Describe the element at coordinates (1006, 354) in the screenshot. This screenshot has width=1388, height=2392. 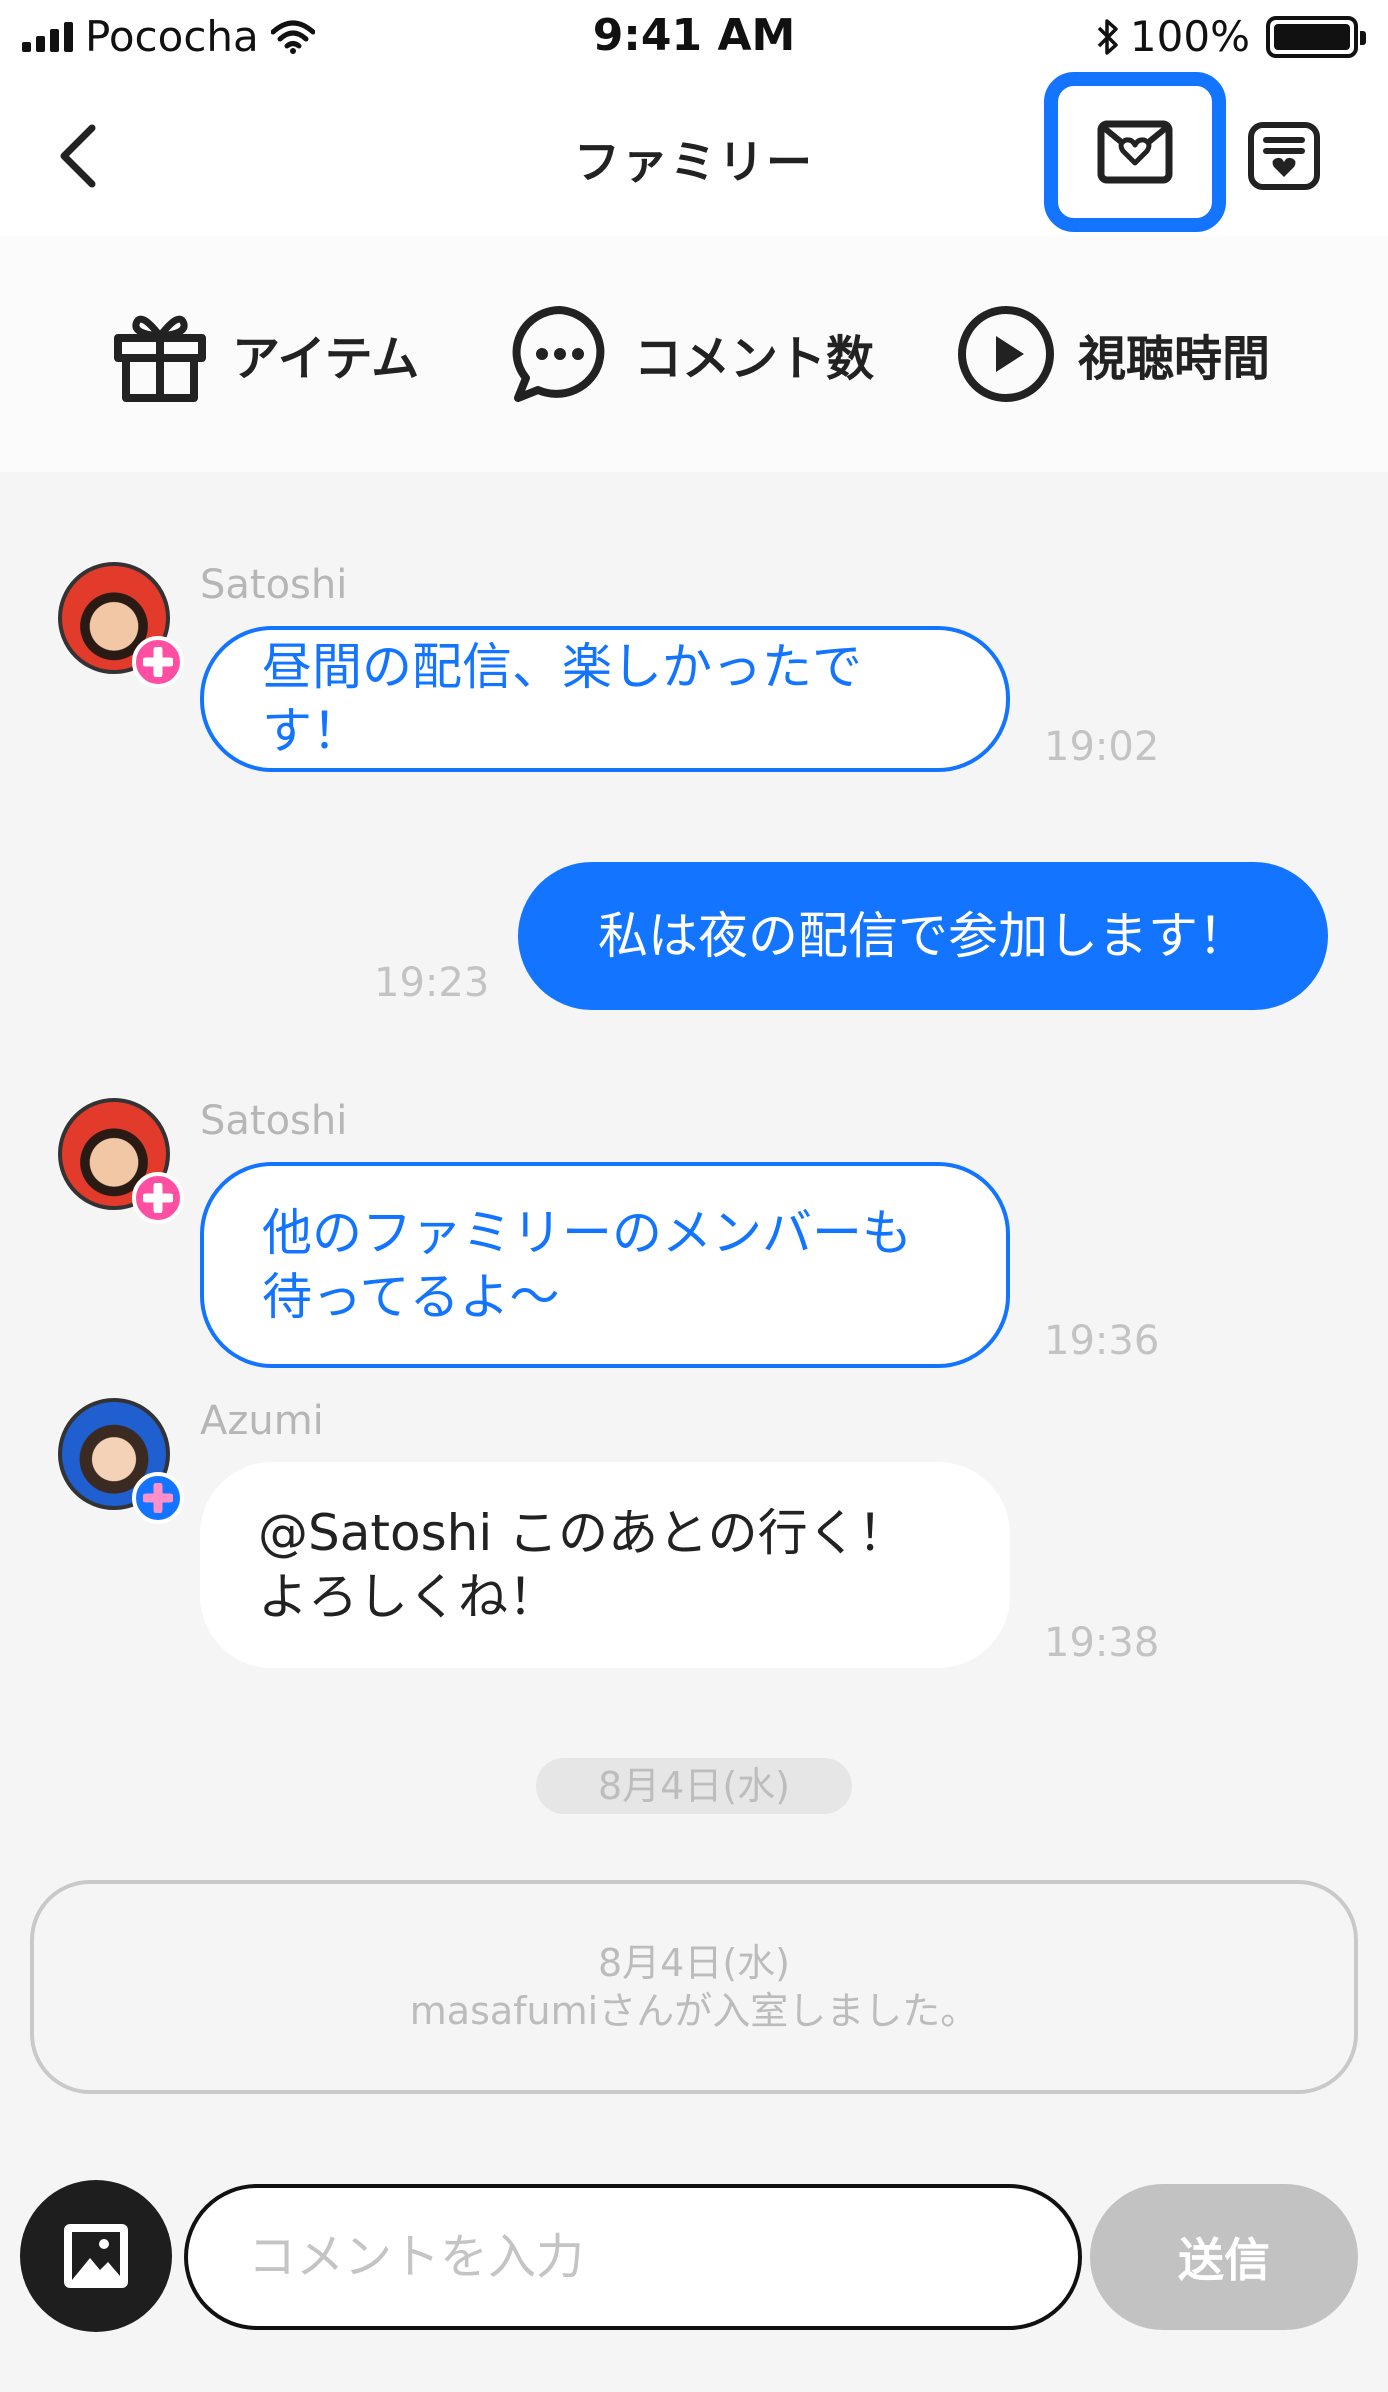
I see `play-circle-icon` at that location.